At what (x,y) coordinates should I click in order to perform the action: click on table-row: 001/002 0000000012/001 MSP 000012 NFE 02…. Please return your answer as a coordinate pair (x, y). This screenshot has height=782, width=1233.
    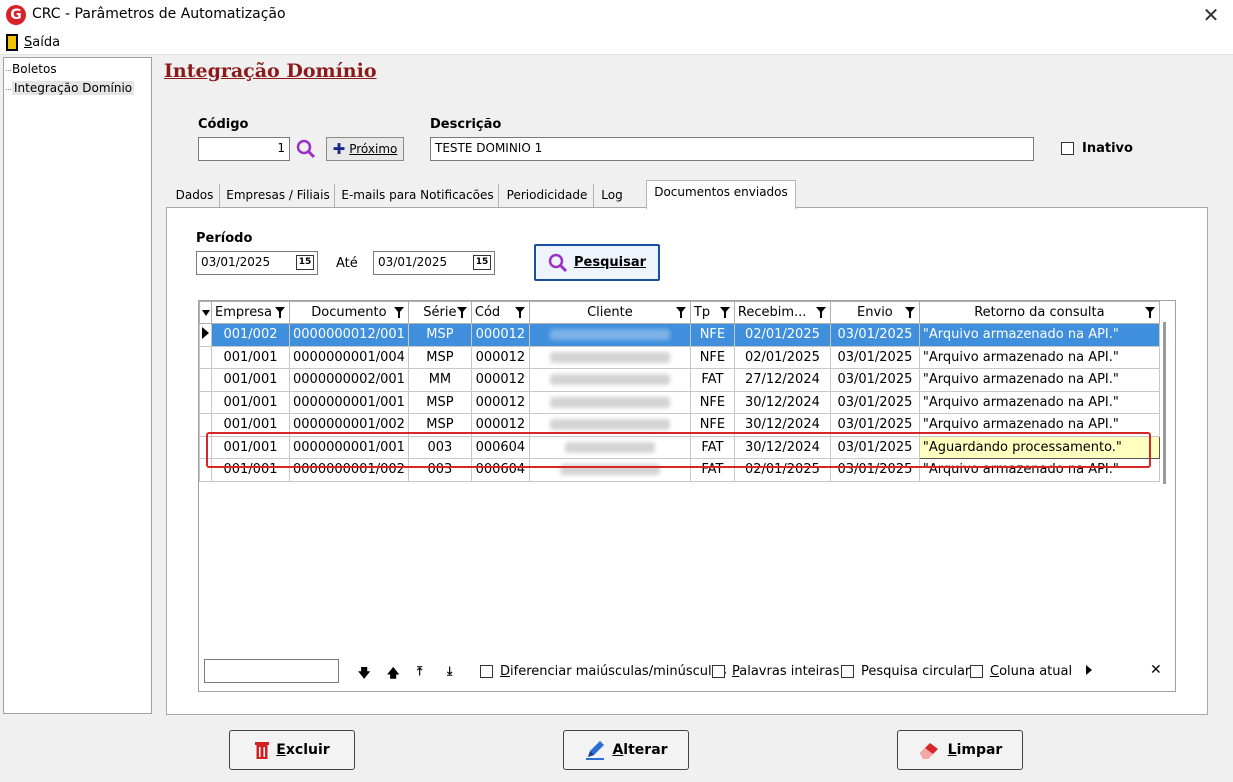
    Looking at the image, I should click on (679, 335).